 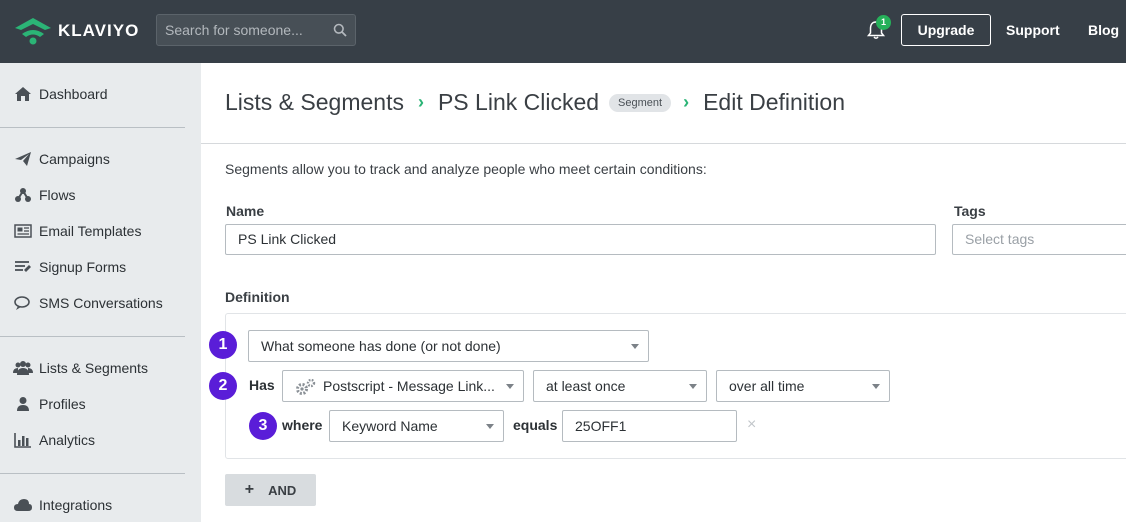 I want to click on sidebar-item-lists-segments: Lists & Segments, so click(x=80, y=368).